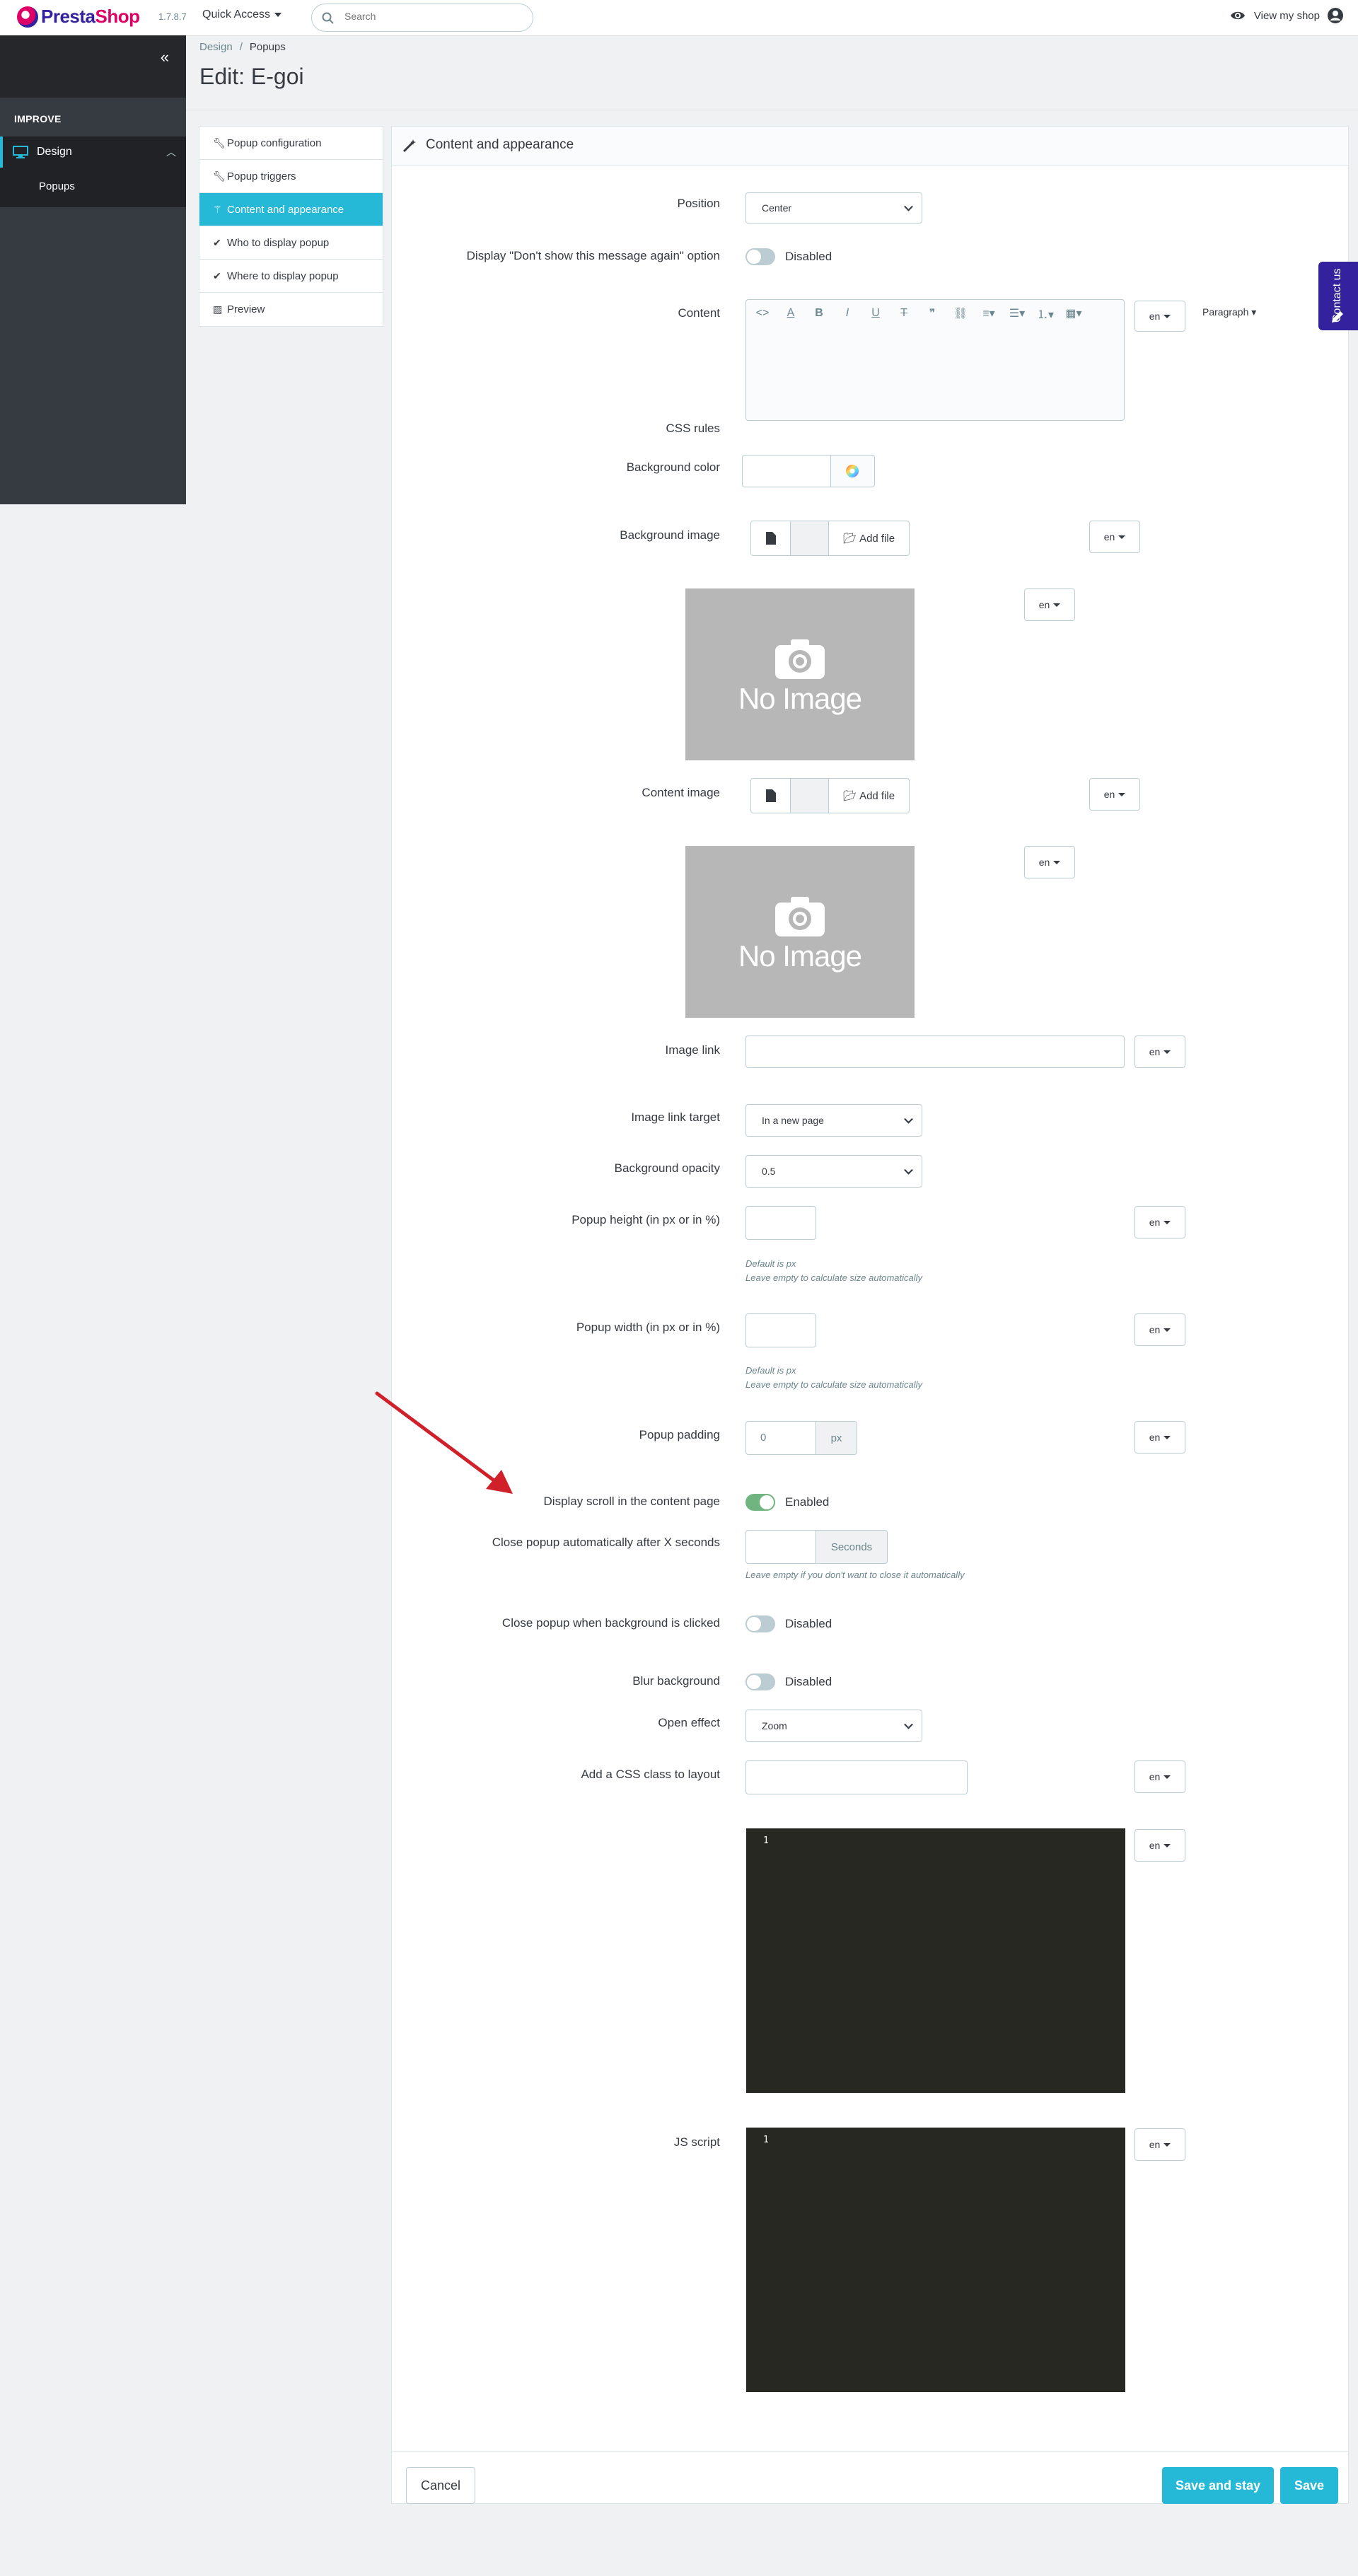  I want to click on image-link-label: Image link, so click(692, 1050).